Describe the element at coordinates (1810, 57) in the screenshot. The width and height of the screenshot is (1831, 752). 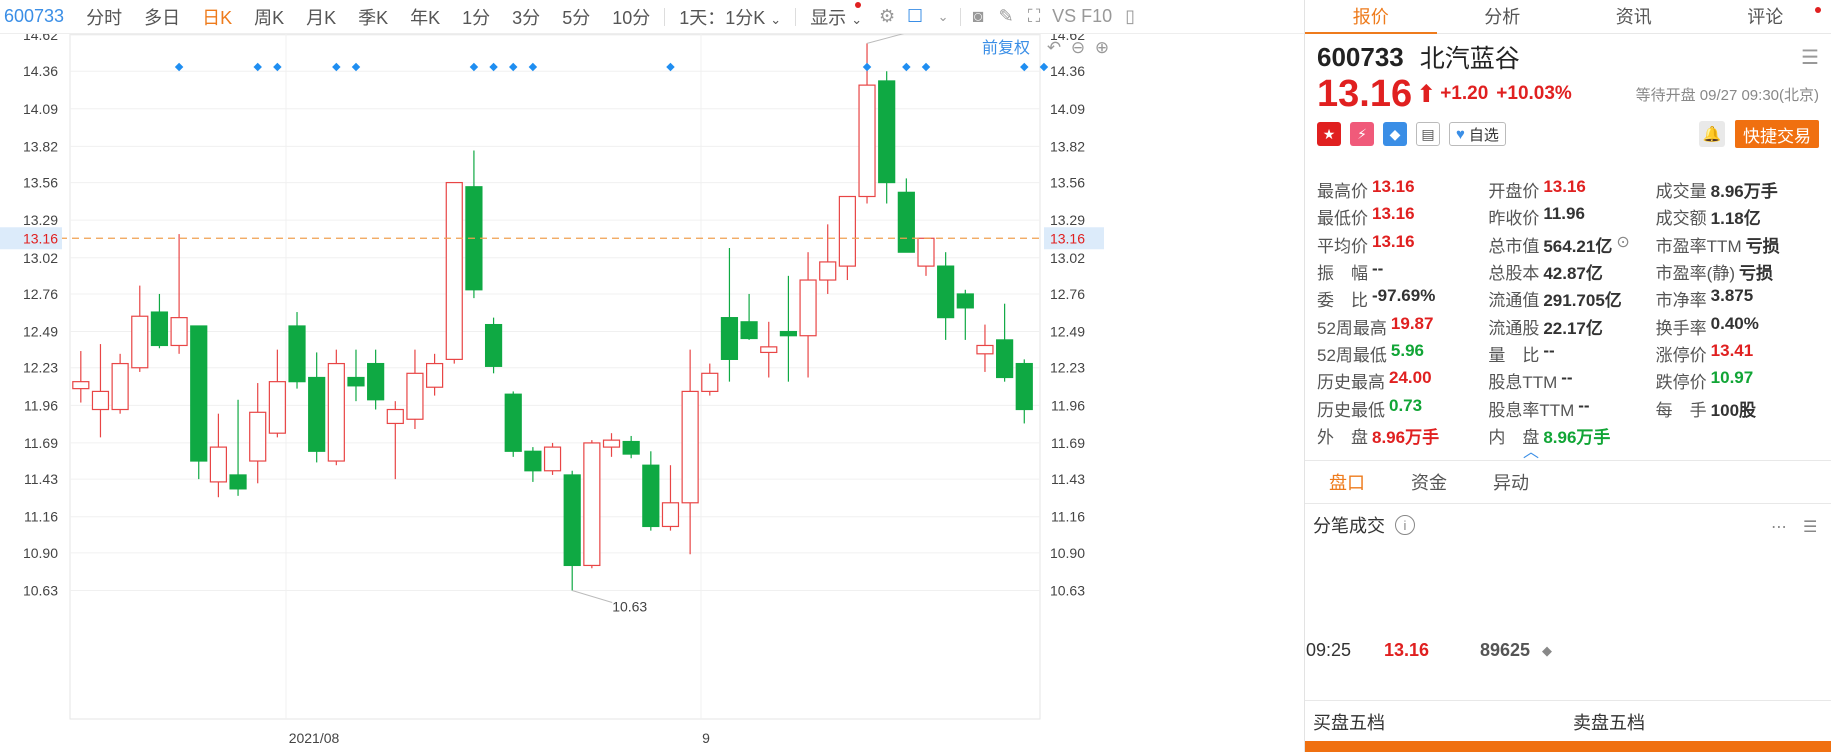
I see `menu-list-icon: ☰` at that location.